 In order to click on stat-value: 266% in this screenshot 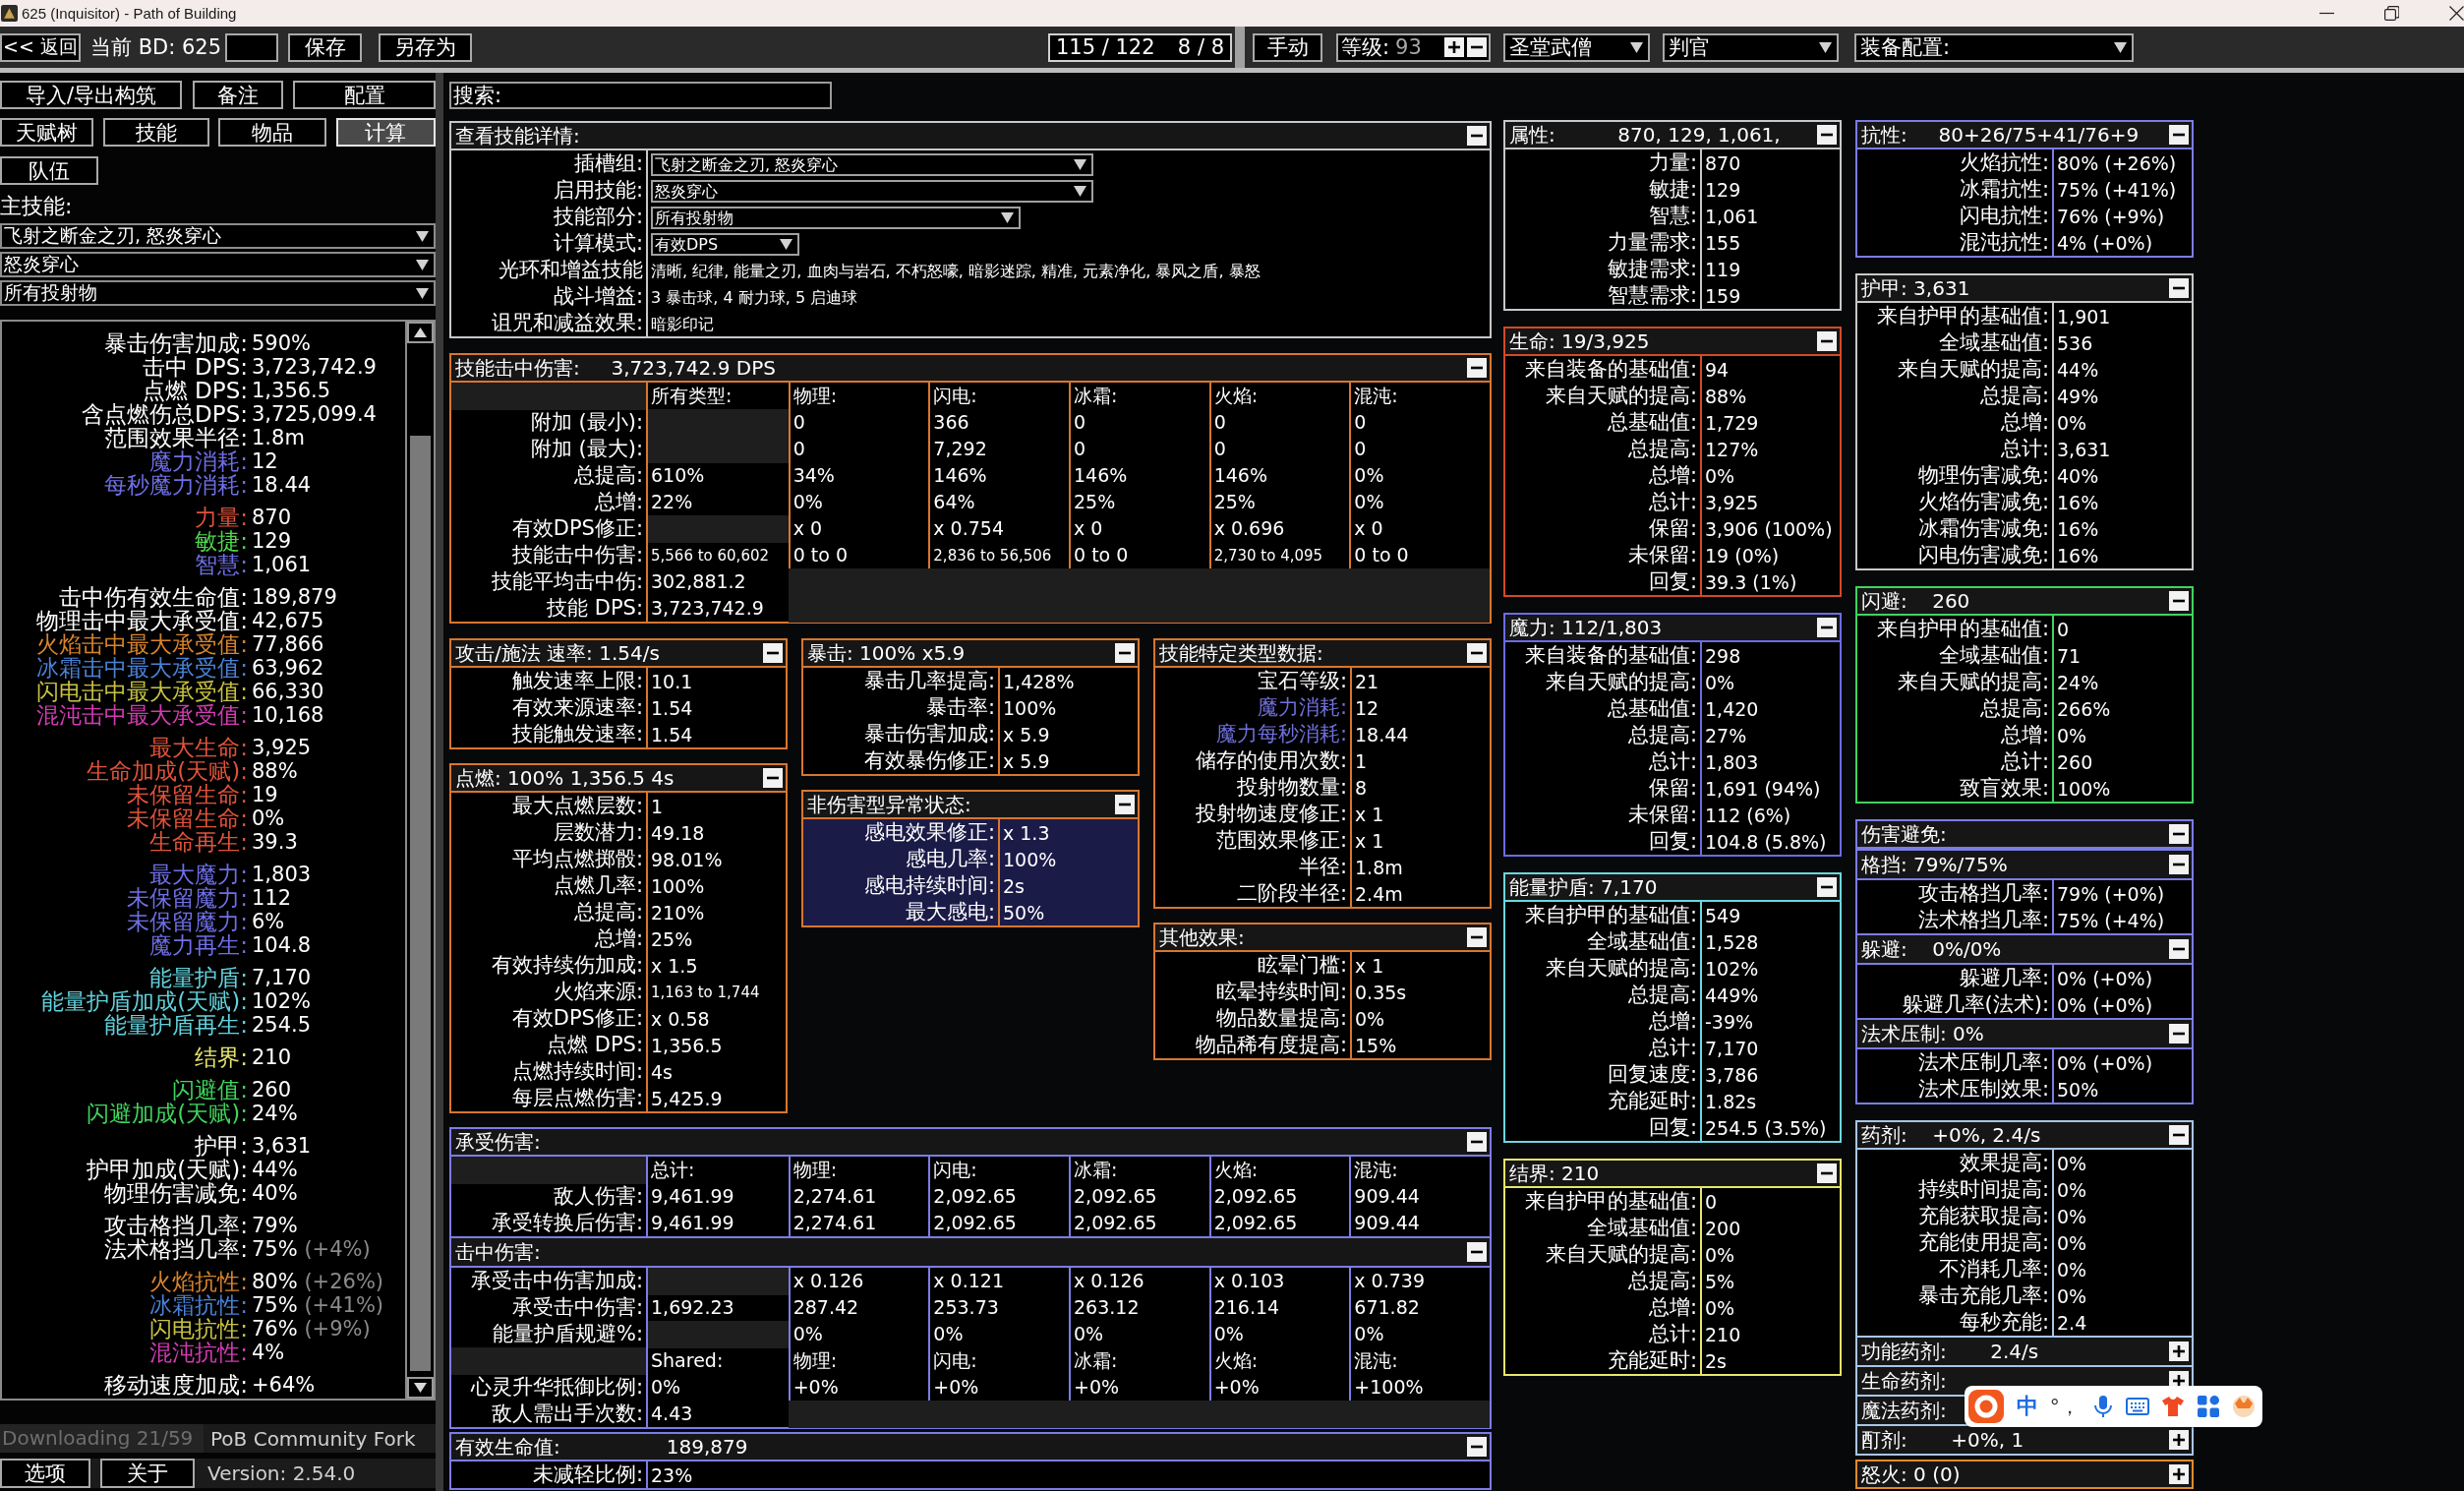, I will do `click(2084, 709)`.